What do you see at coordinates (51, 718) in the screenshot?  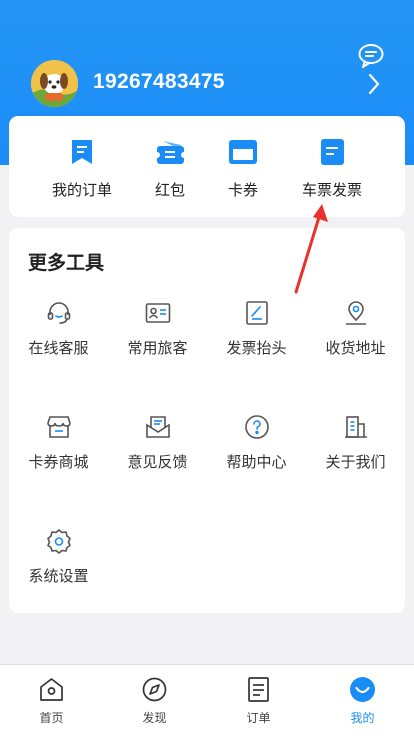 I see `tab-label: 首页` at bounding box center [51, 718].